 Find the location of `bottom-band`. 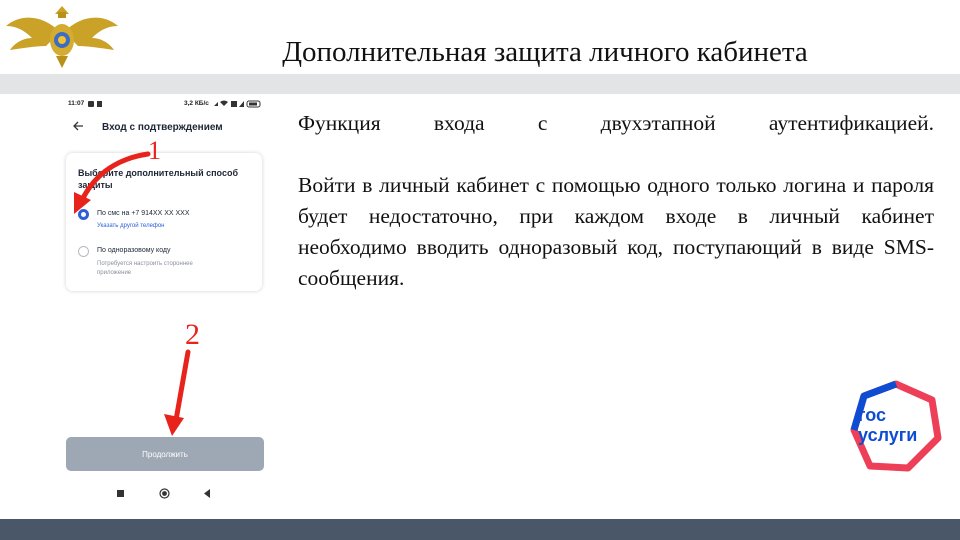

bottom-band is located at coordinates (480, 529).